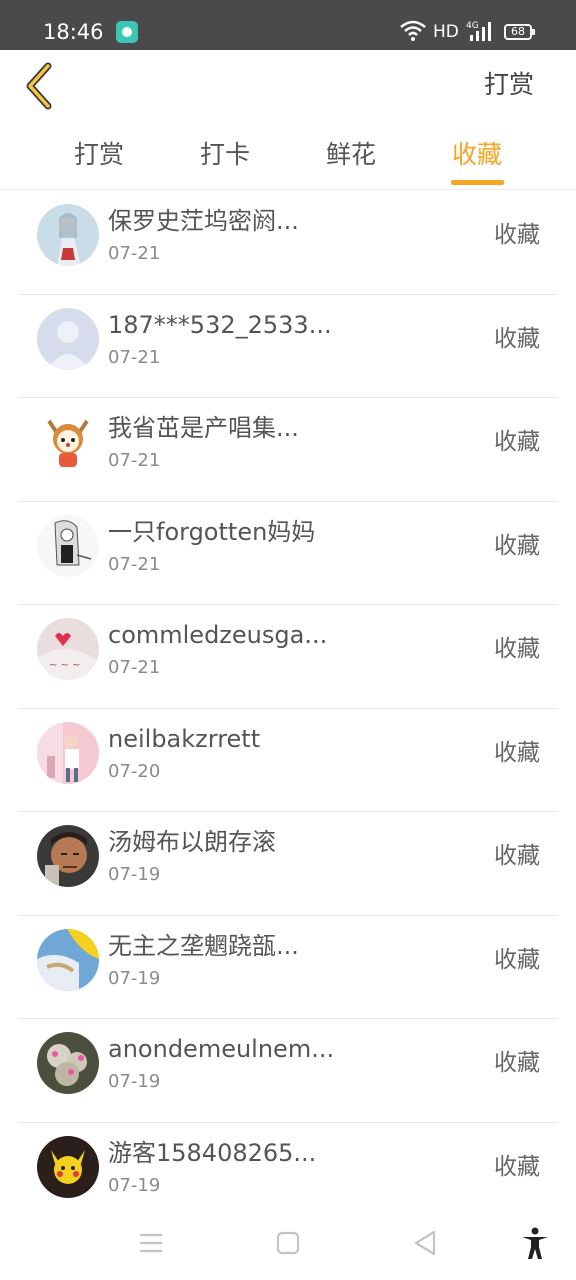 Image resolution: width=576 pixels, height=1280 pixels. What do you see at coordinates (184, 738) in the screenshot?
I see `user-name: neilbakzrrett` at bounding box center [184, 738].